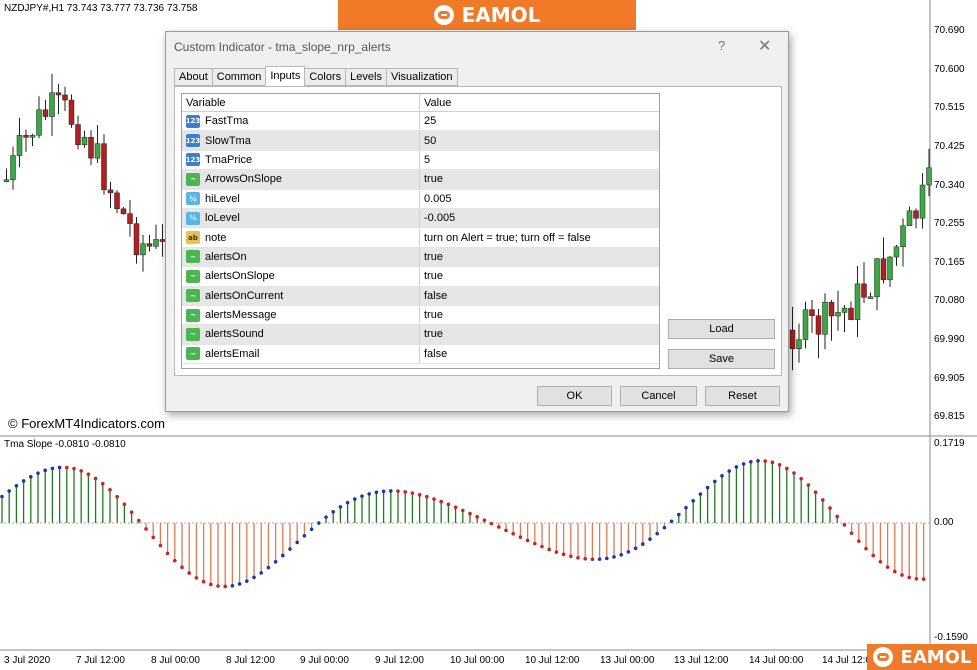  What do you see at coordinates (949, 443) in the screenshot?
I see `sub-level-label: 0.1719` at bounding box center [949, 443].